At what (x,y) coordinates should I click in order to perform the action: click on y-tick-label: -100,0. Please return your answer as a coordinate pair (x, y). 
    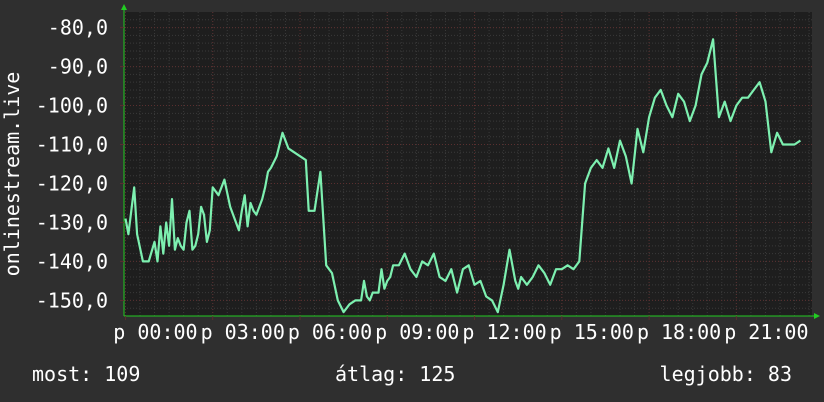
    Looking at the image, I should click on (72, 106).